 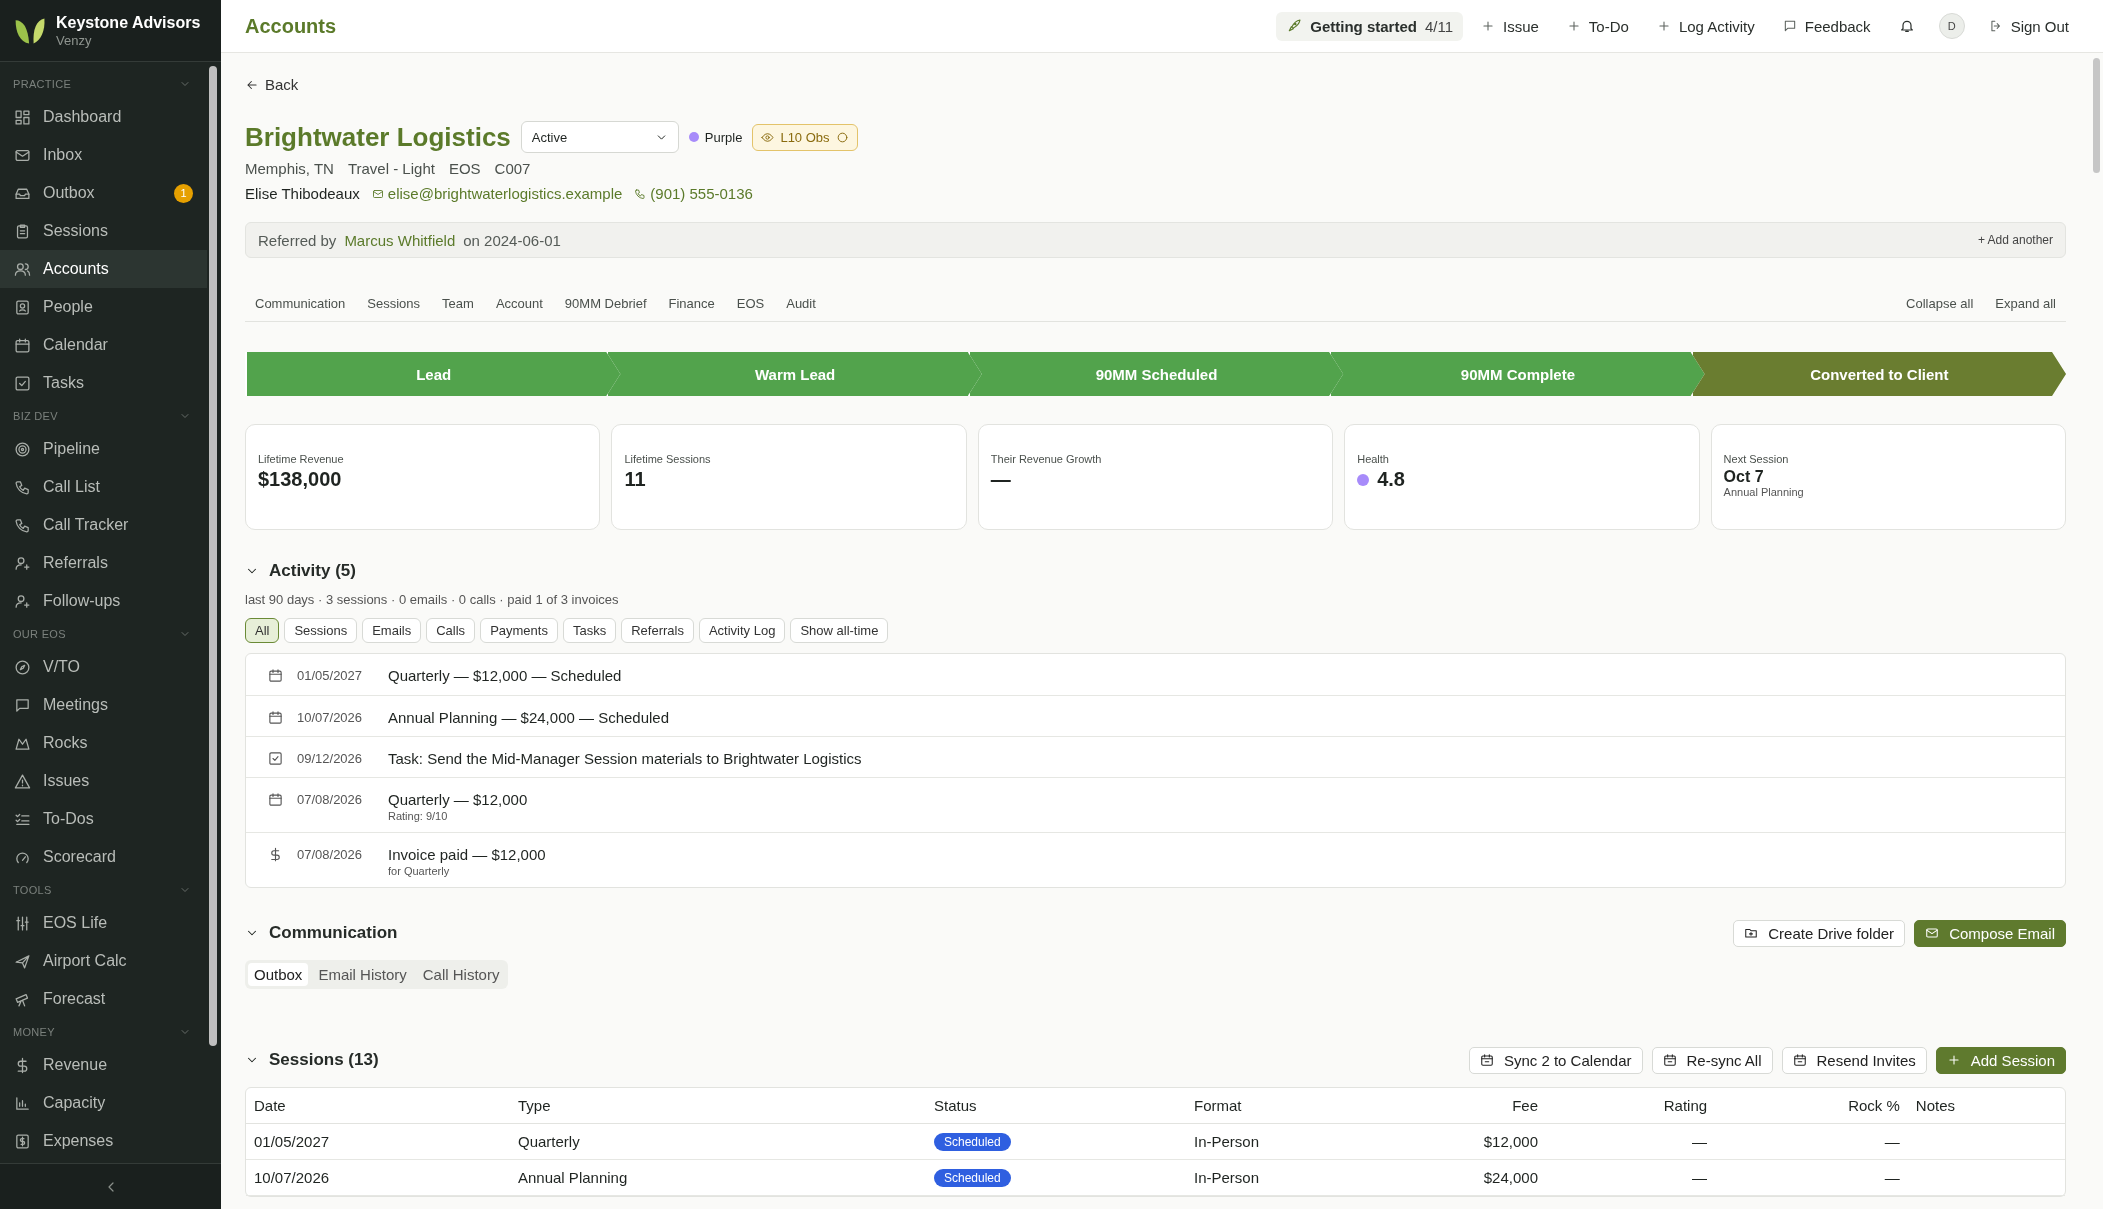 I want to click on section-link: Account, so click(x=519, y=303).